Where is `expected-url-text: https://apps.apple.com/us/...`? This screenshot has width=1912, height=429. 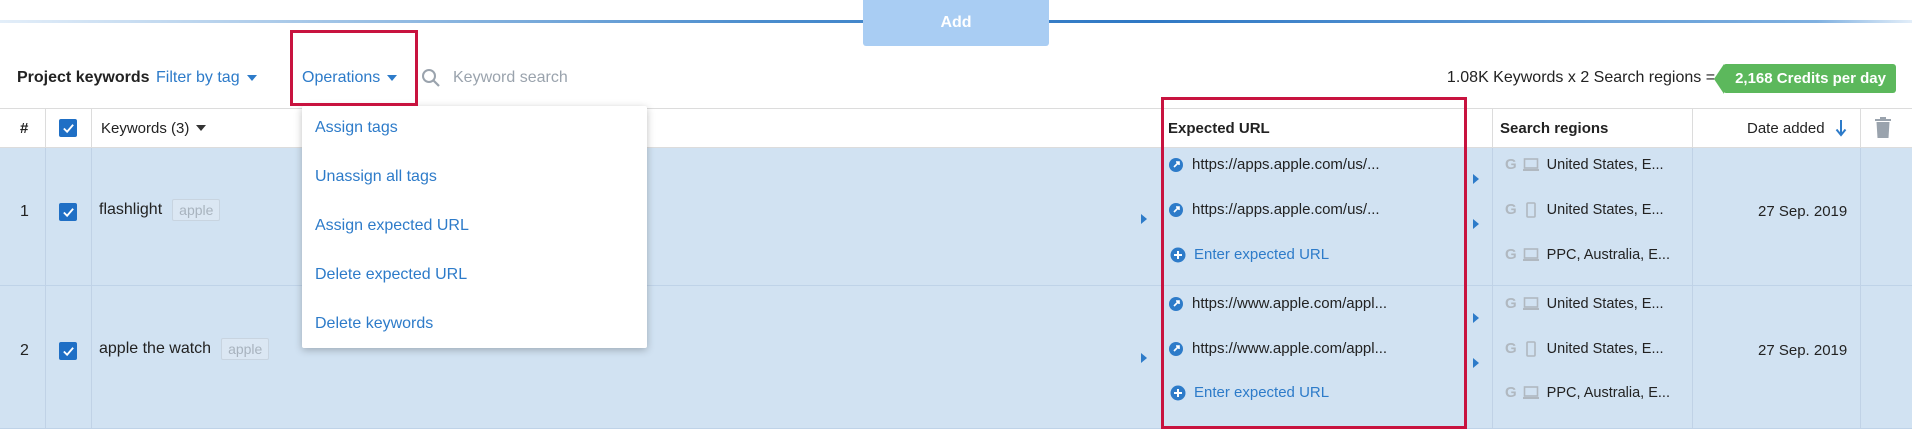 expected-url-text: https://apps.apple.com/us/... is located at coordinates (1286, 209).